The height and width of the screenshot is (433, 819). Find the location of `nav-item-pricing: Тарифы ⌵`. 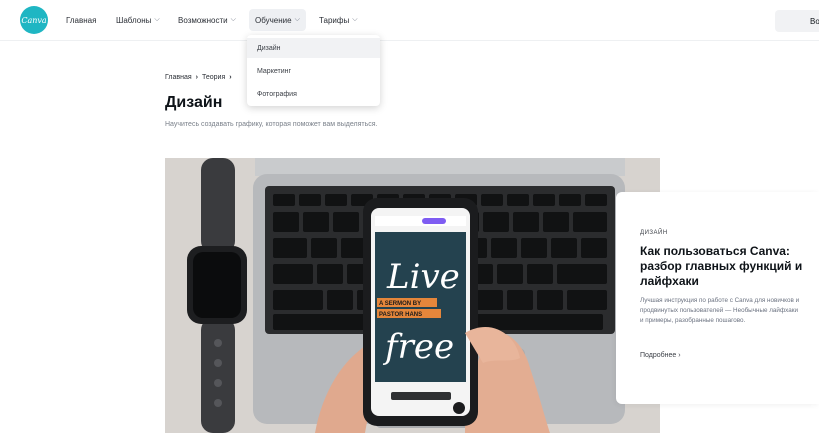

nav-item-pricing: Тарифы ⌵ is located at coordinates (338, 20).